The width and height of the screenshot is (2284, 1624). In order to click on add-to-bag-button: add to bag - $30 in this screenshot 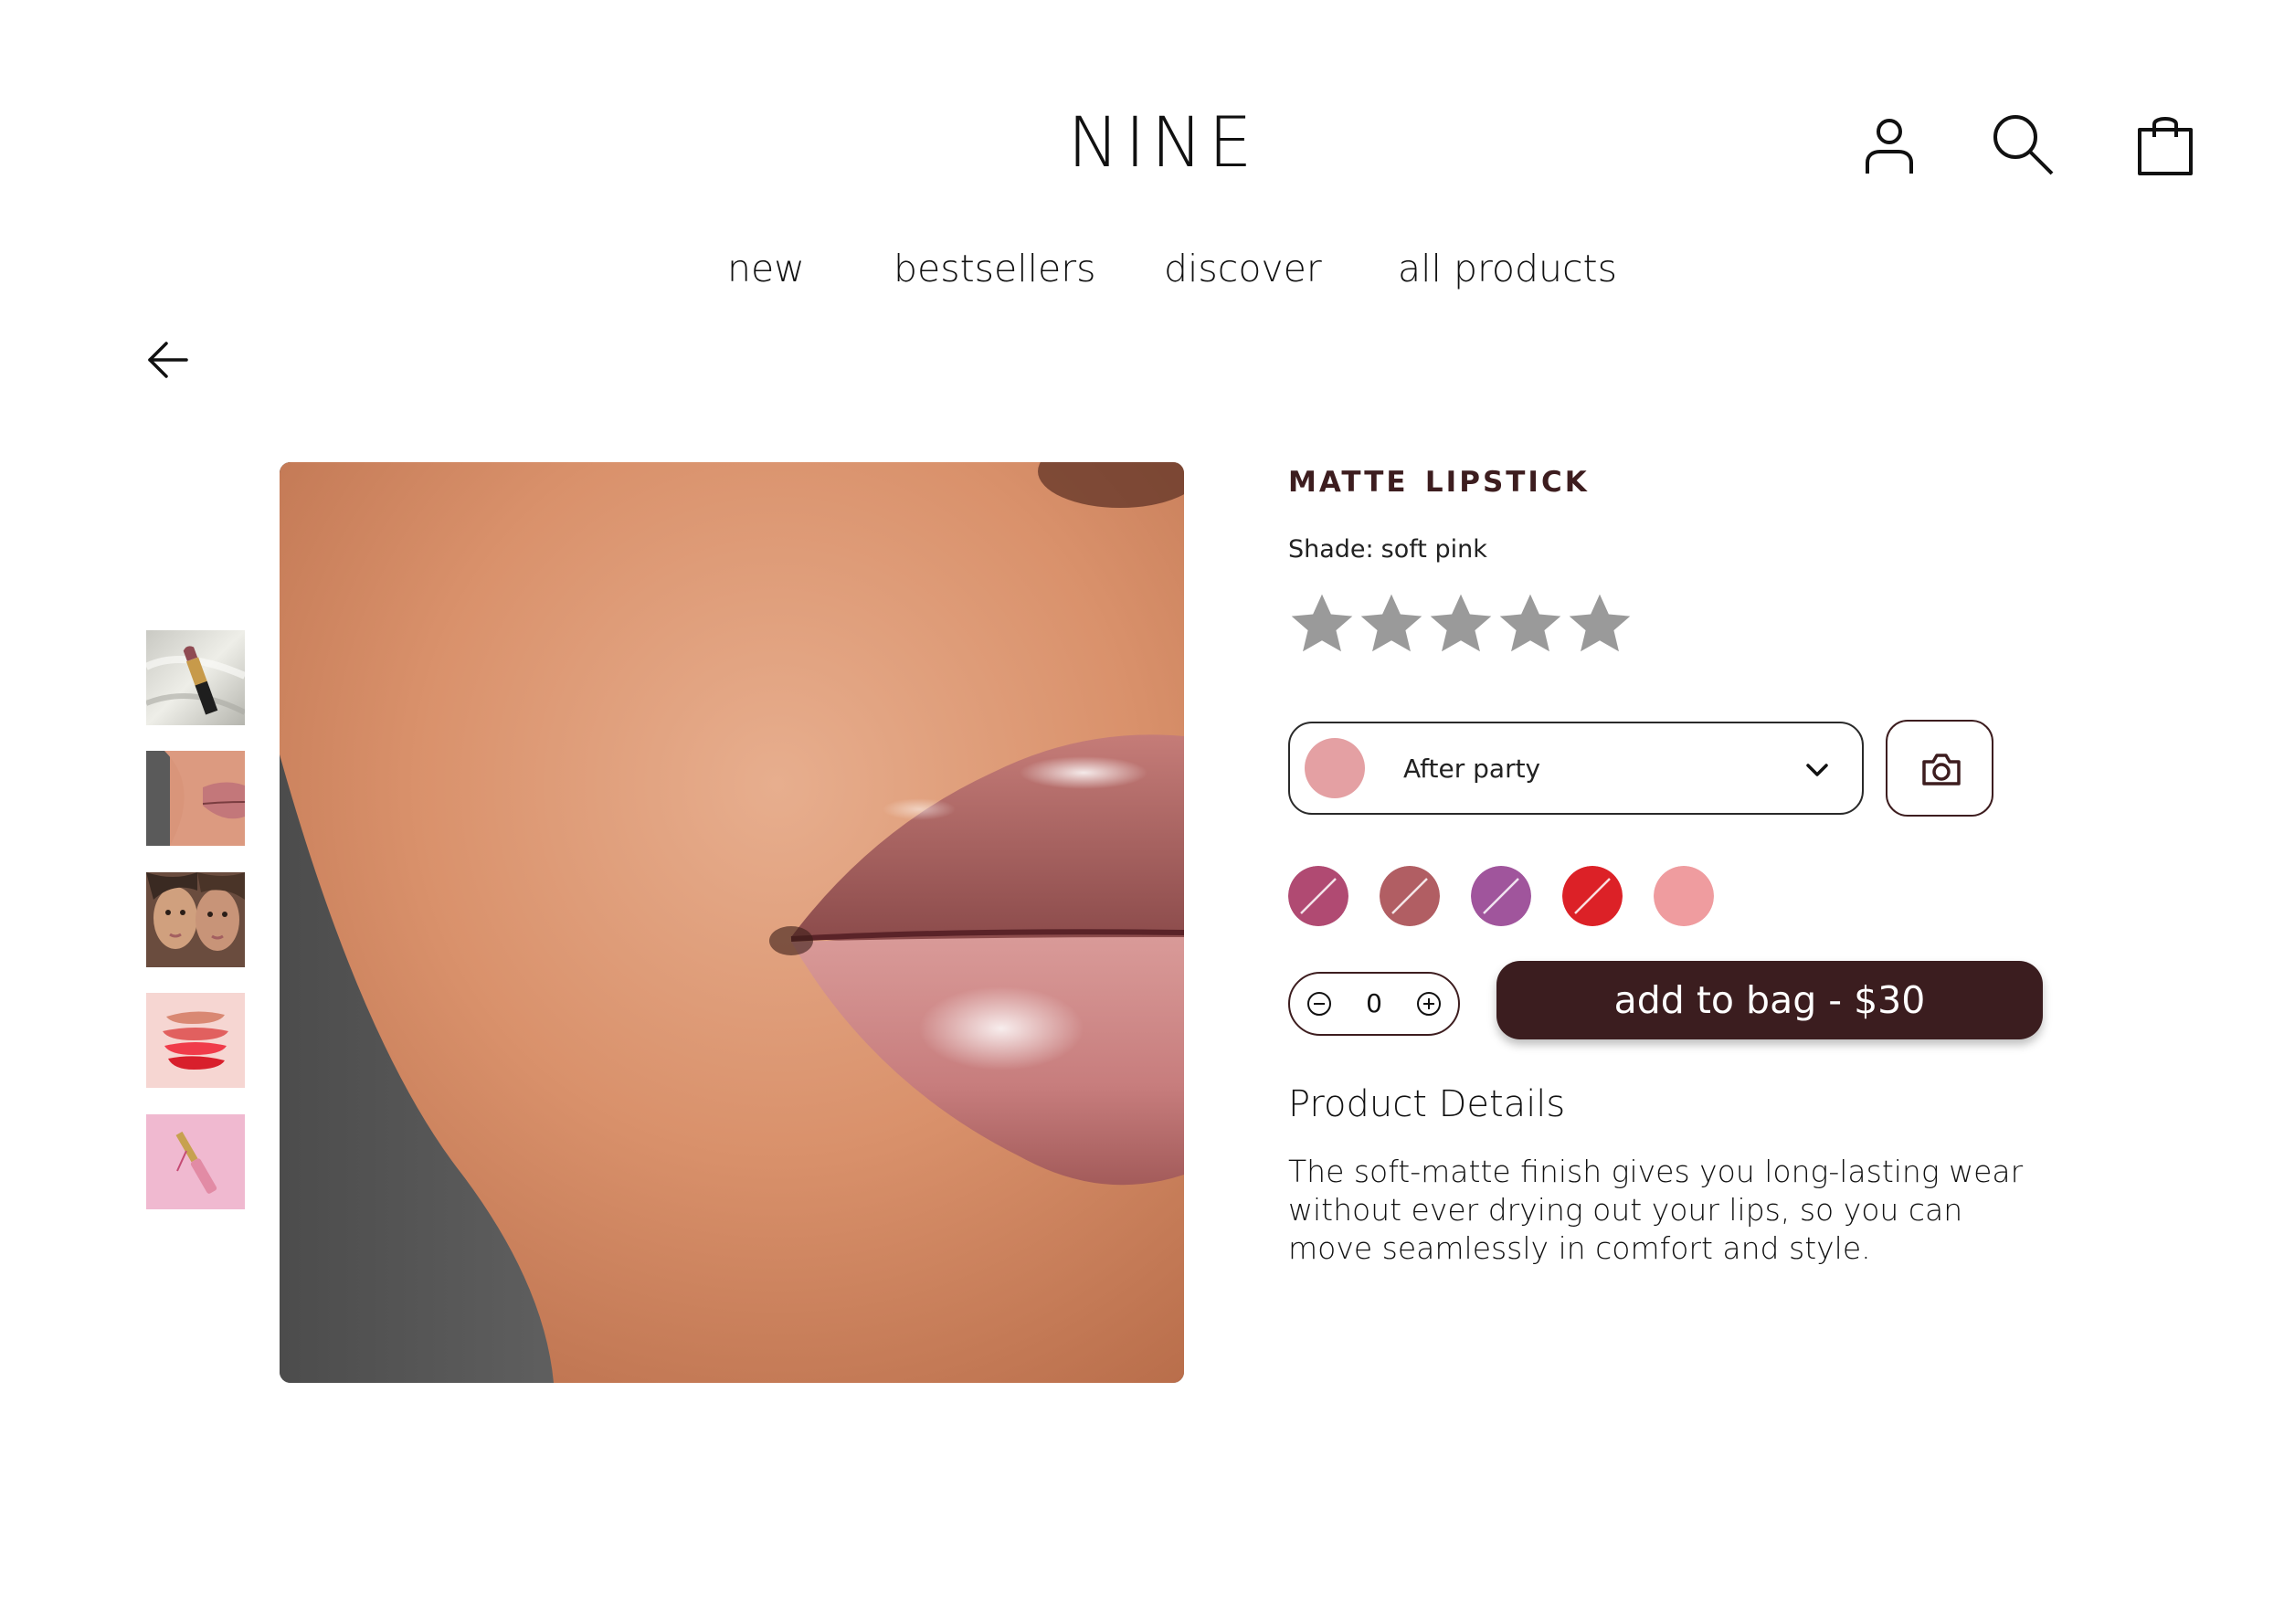, I will do `click(1769, 1000)`.